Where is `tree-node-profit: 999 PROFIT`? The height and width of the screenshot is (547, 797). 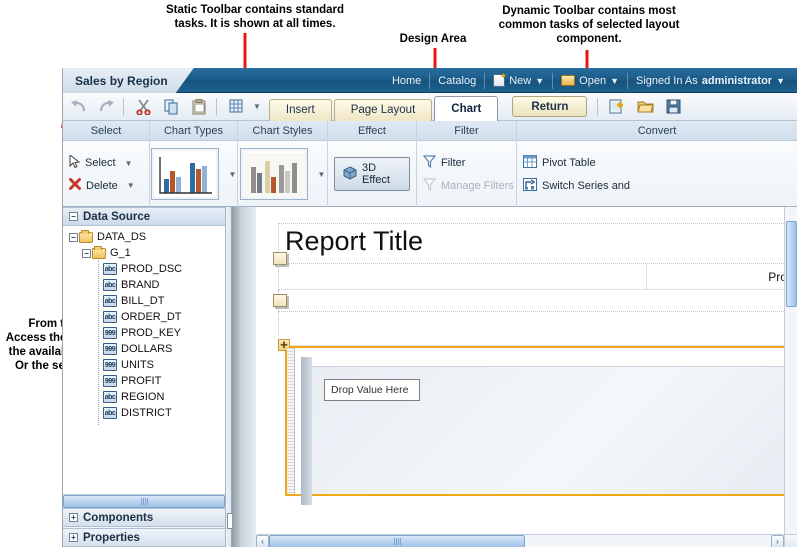 tree-node-profit: 999 PROFIT is located at coordinates (144, 381).